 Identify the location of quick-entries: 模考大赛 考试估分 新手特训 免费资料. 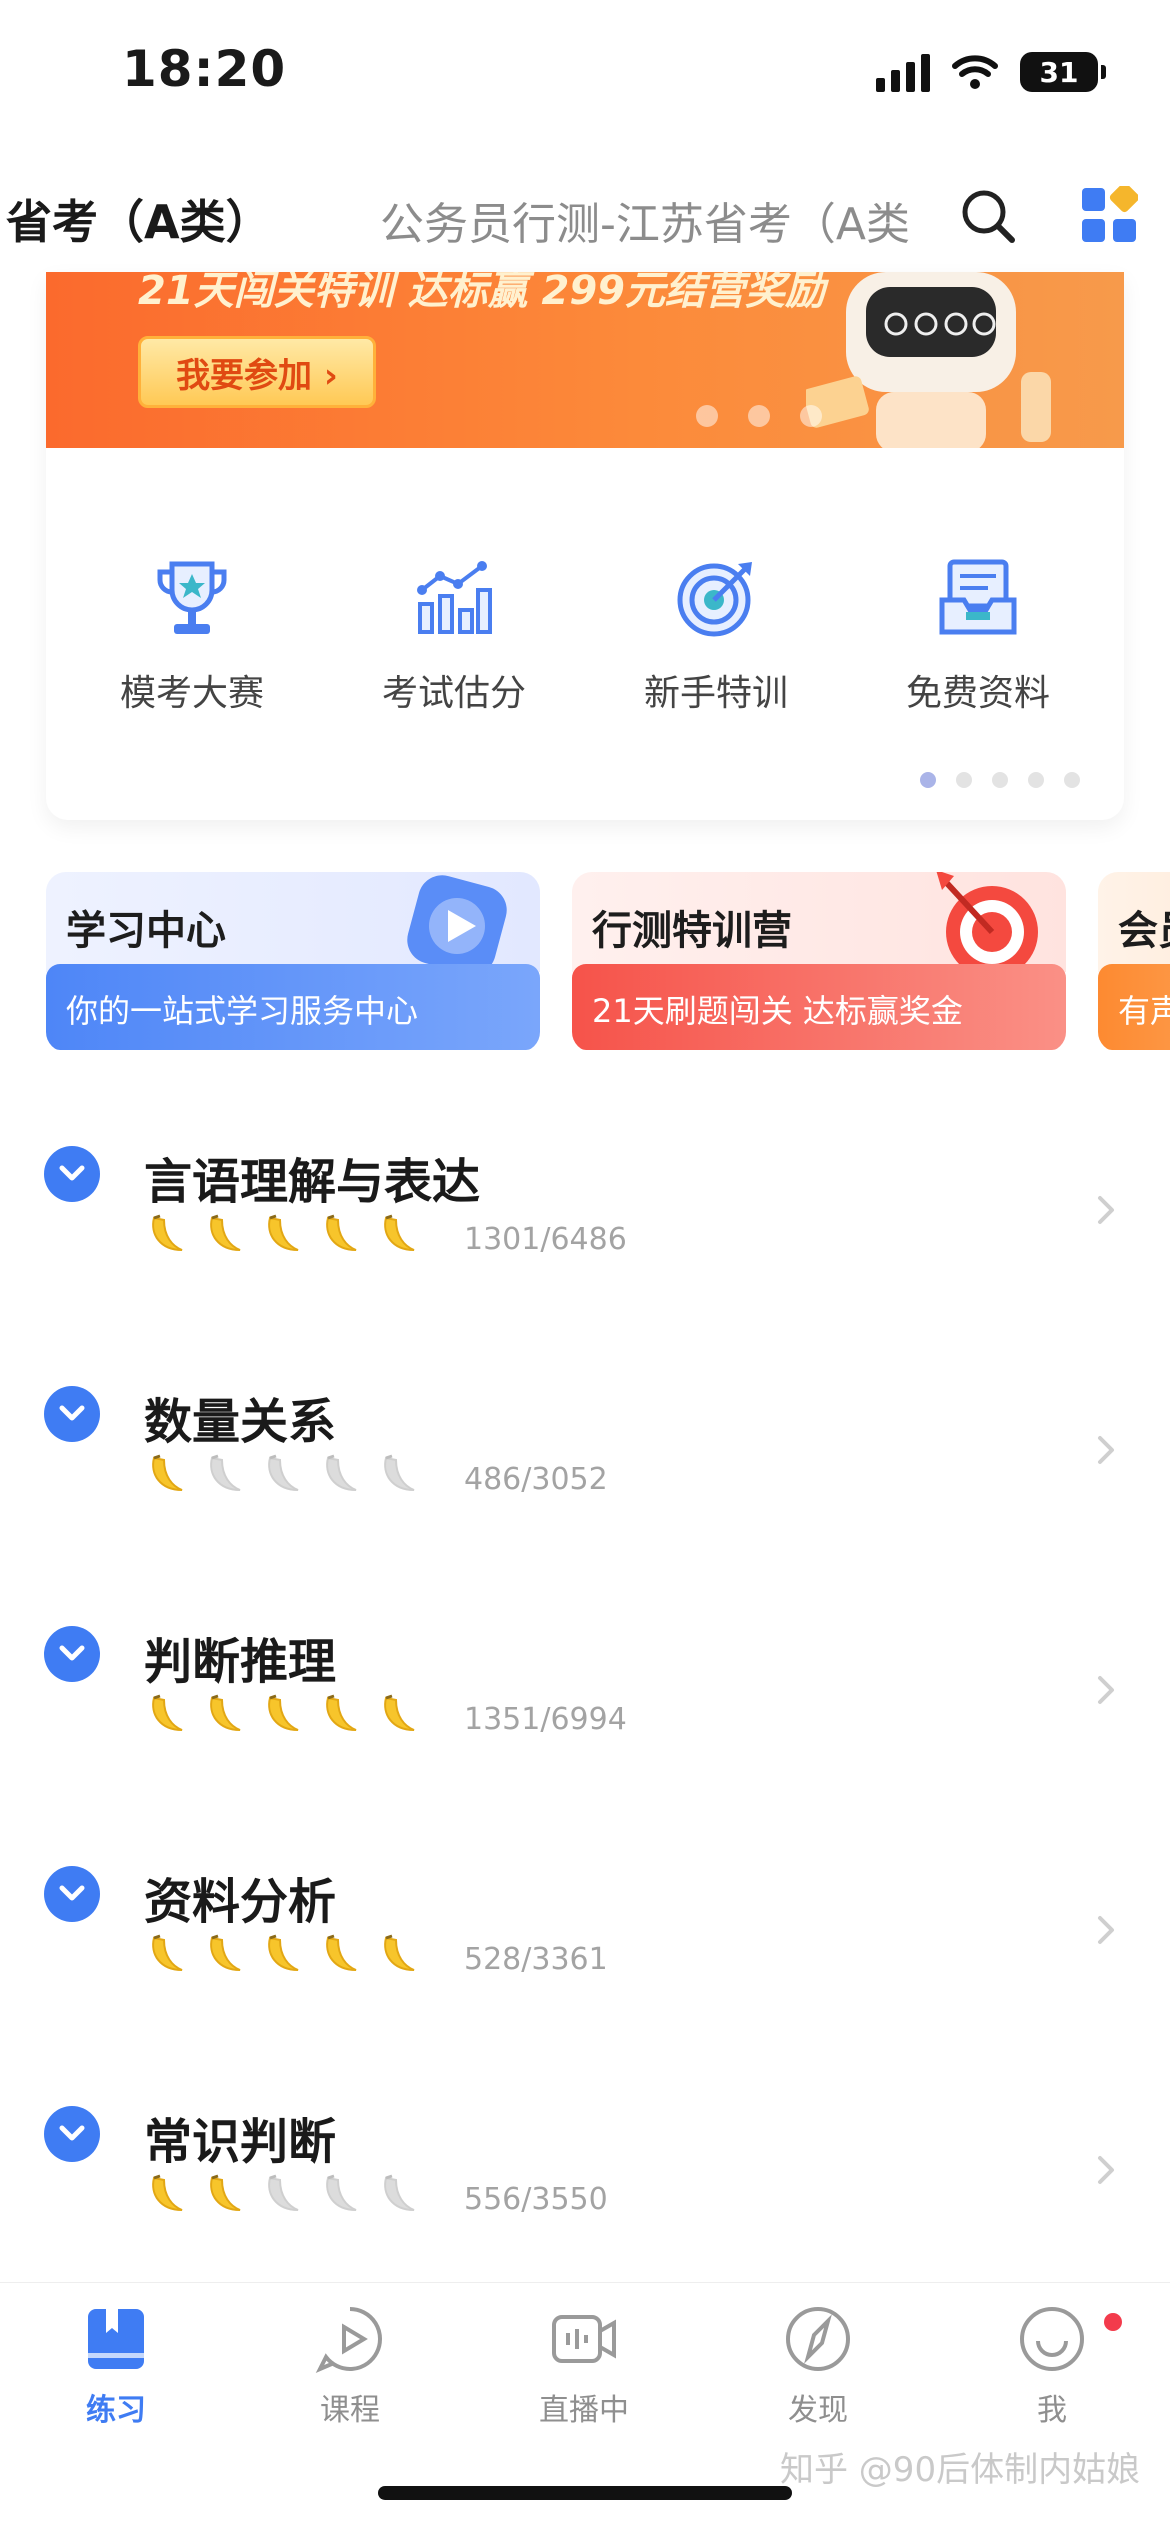
(585, 635).